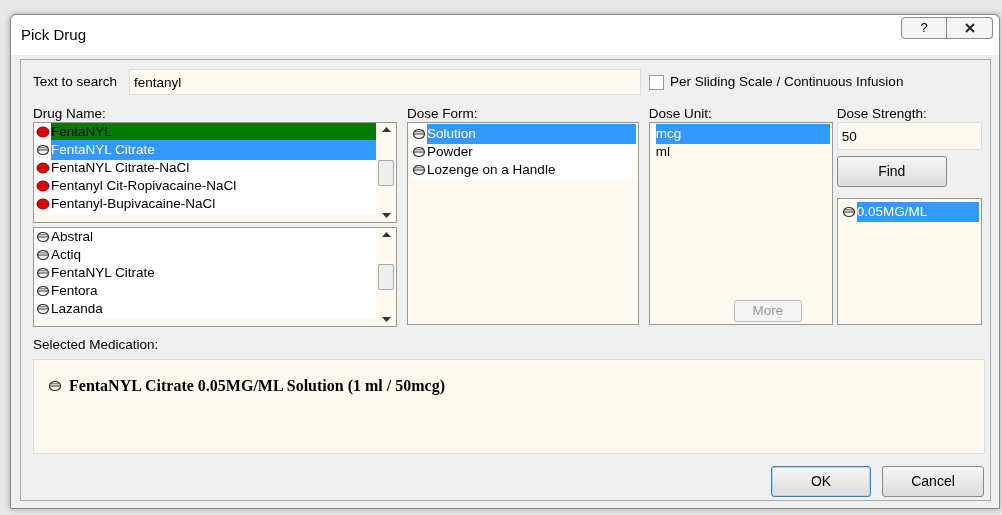  I want to click on checkbox, so click(656, 82).